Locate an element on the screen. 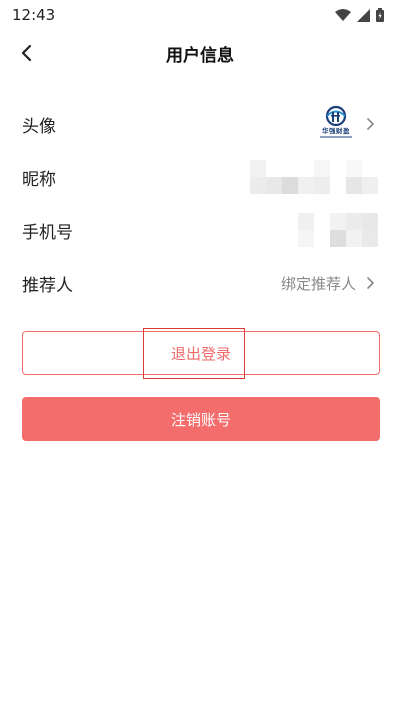 The height and width of the screenshot is (711, 400). battery-icon is located at coordinates (380, 15).